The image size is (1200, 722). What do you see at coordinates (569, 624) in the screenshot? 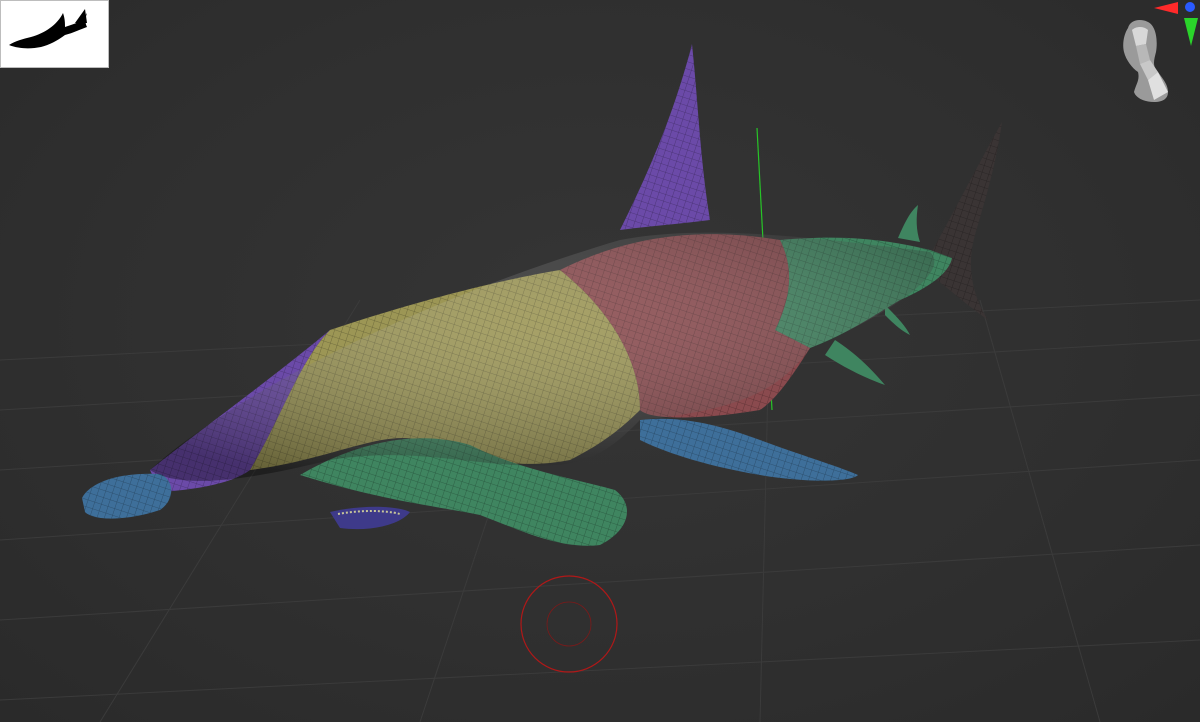
I see `transpose-ring` at bounding box center [569, 624].